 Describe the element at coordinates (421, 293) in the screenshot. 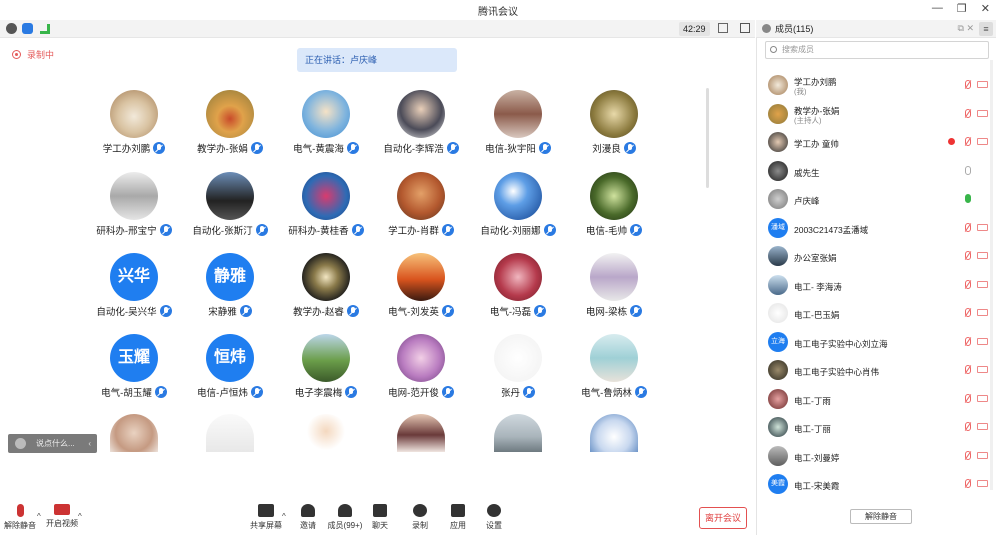

I see `participant-tile: 电气-刘发英` at that location.